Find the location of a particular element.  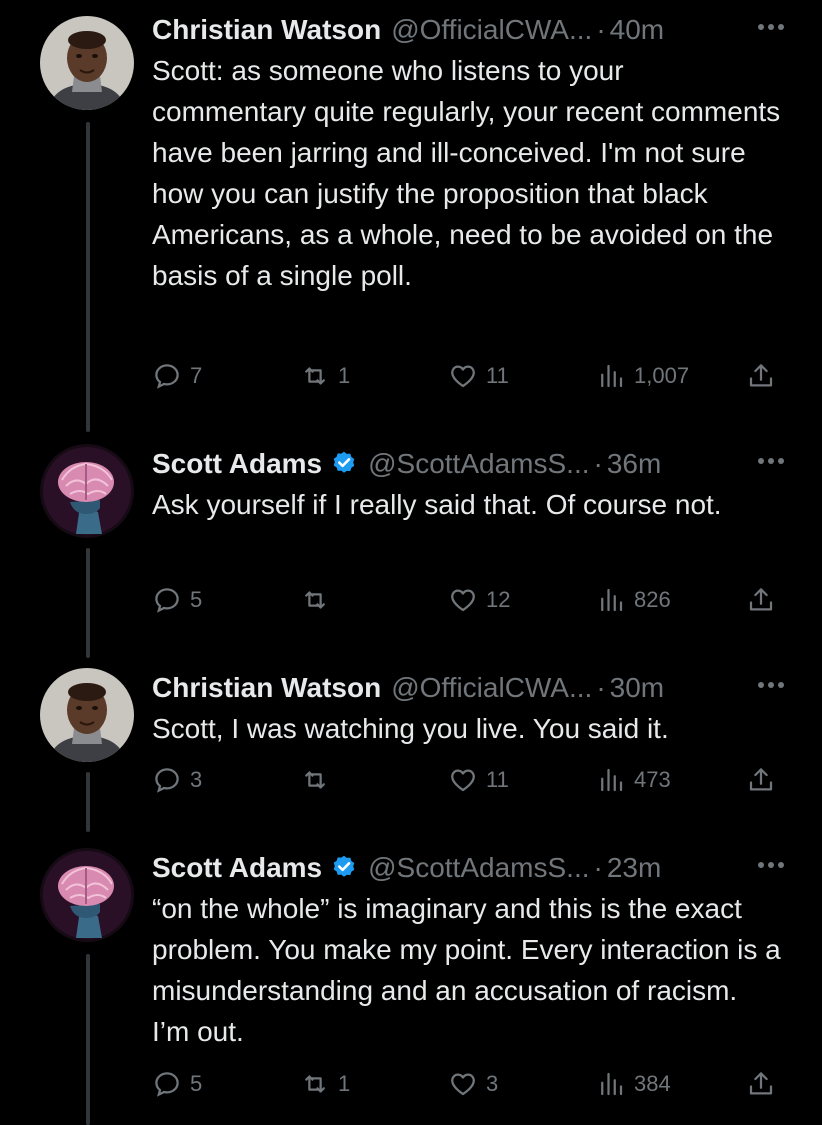

tweet-actions: 5 1 3 384 is located at coordinates (472, 1084).